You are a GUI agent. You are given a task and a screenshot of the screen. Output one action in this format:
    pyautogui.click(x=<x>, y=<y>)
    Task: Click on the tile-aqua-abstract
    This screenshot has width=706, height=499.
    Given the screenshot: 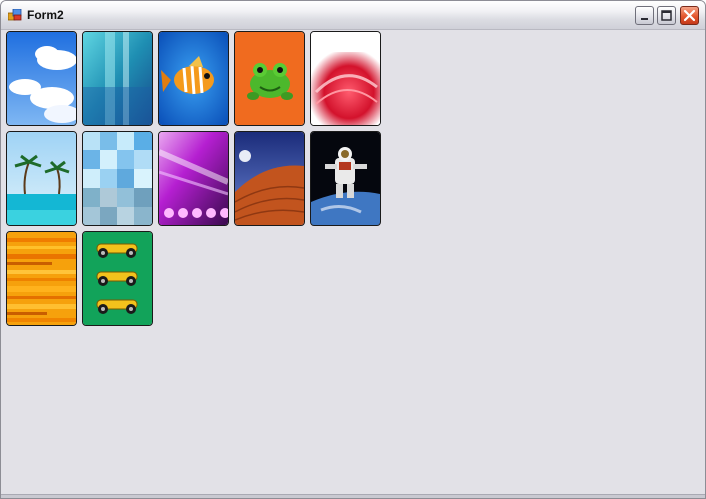 What is the action you would take?
    pyautogui.click(x=117, y=78)
    